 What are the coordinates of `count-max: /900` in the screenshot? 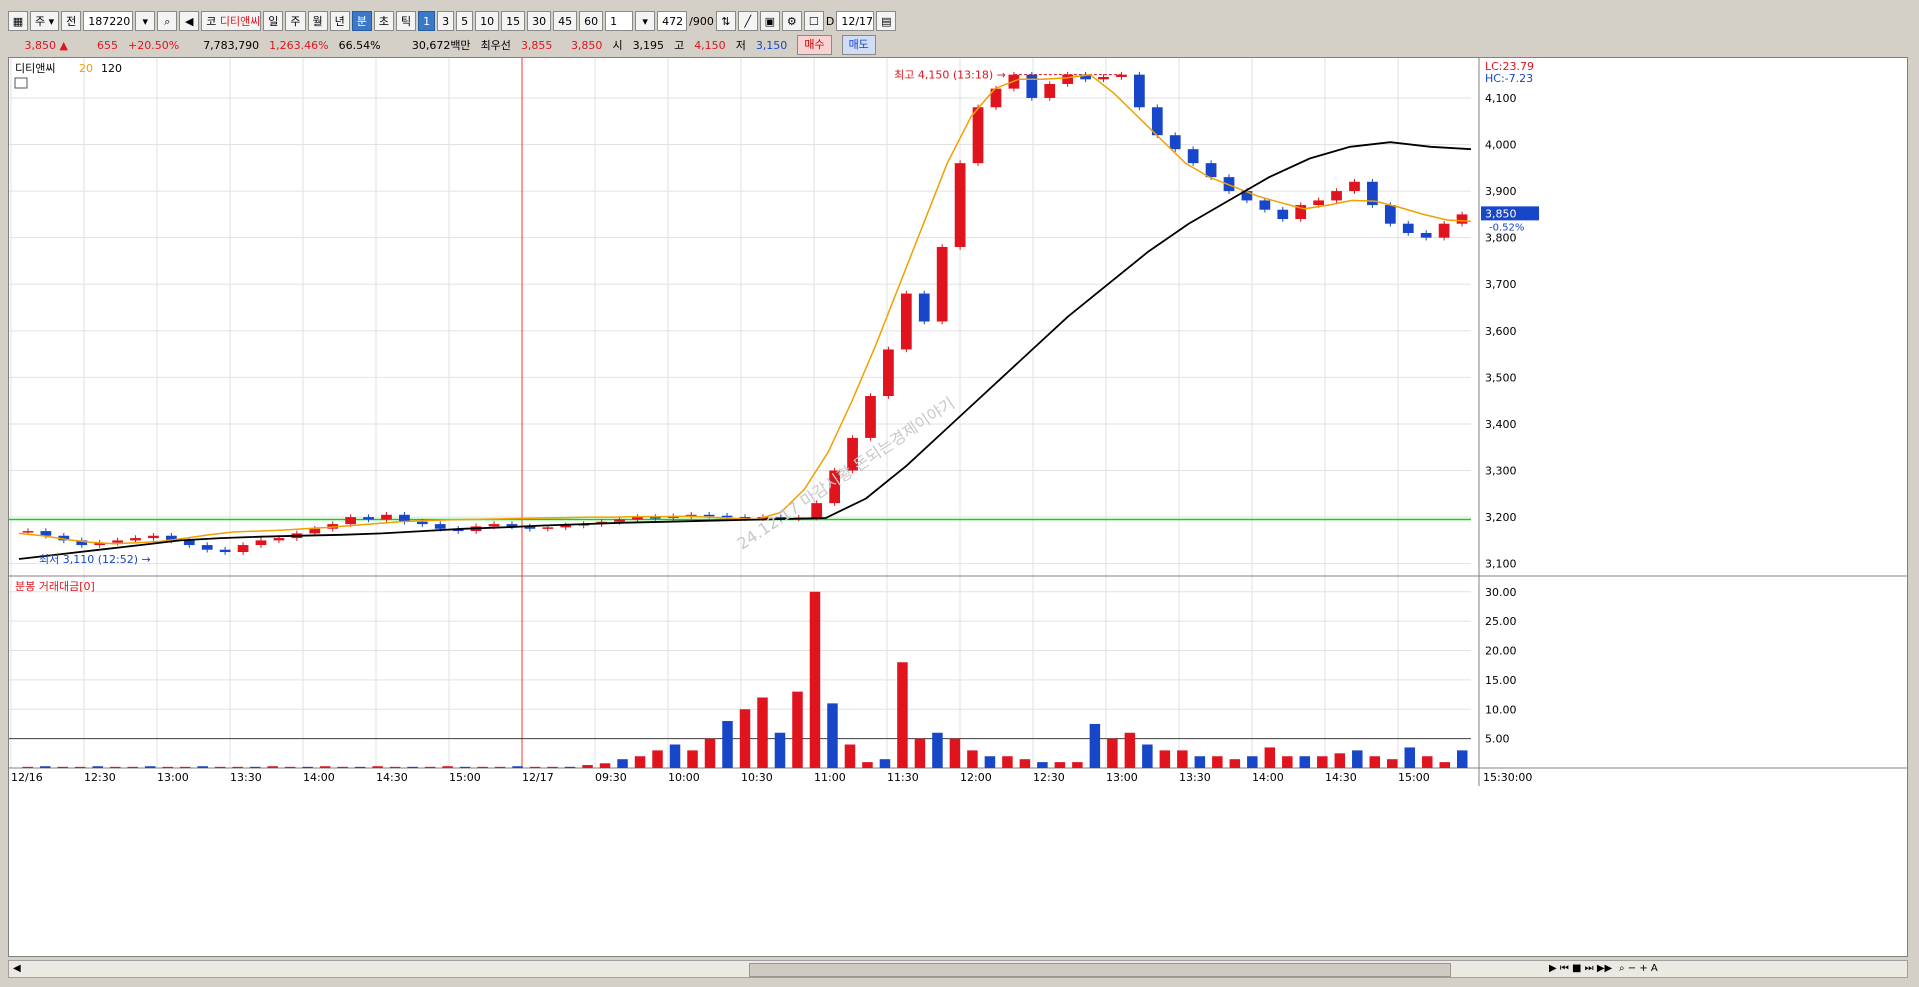 It's located at (701, 21).